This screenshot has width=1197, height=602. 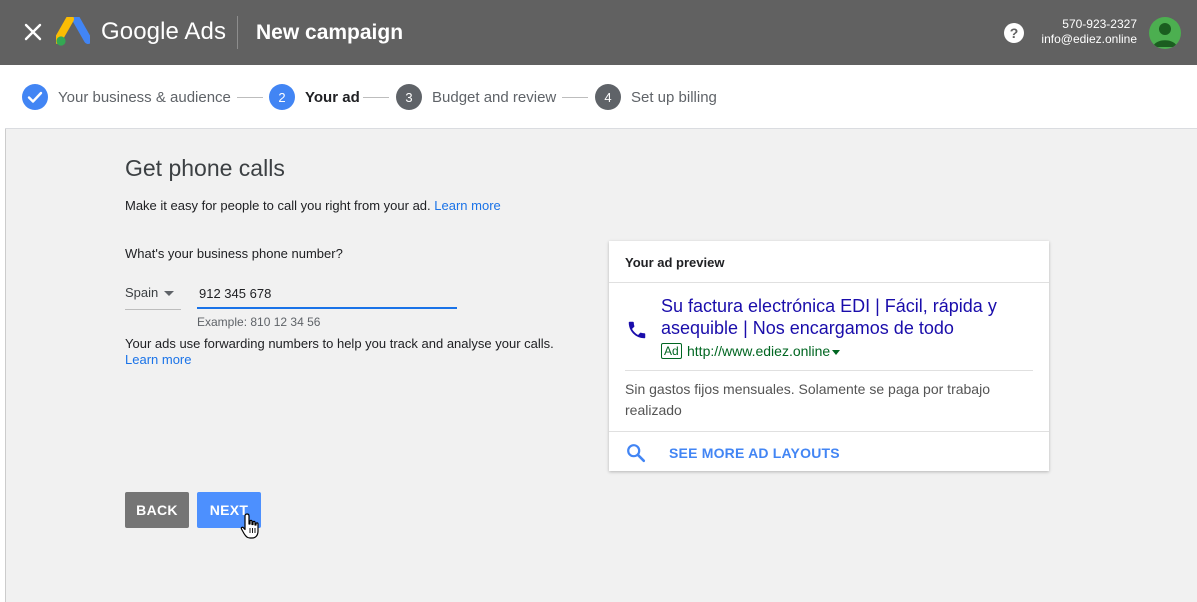 I want to click on see-more-label: SEE MORE AD LAYOUTS, so click(x=754, y=453).